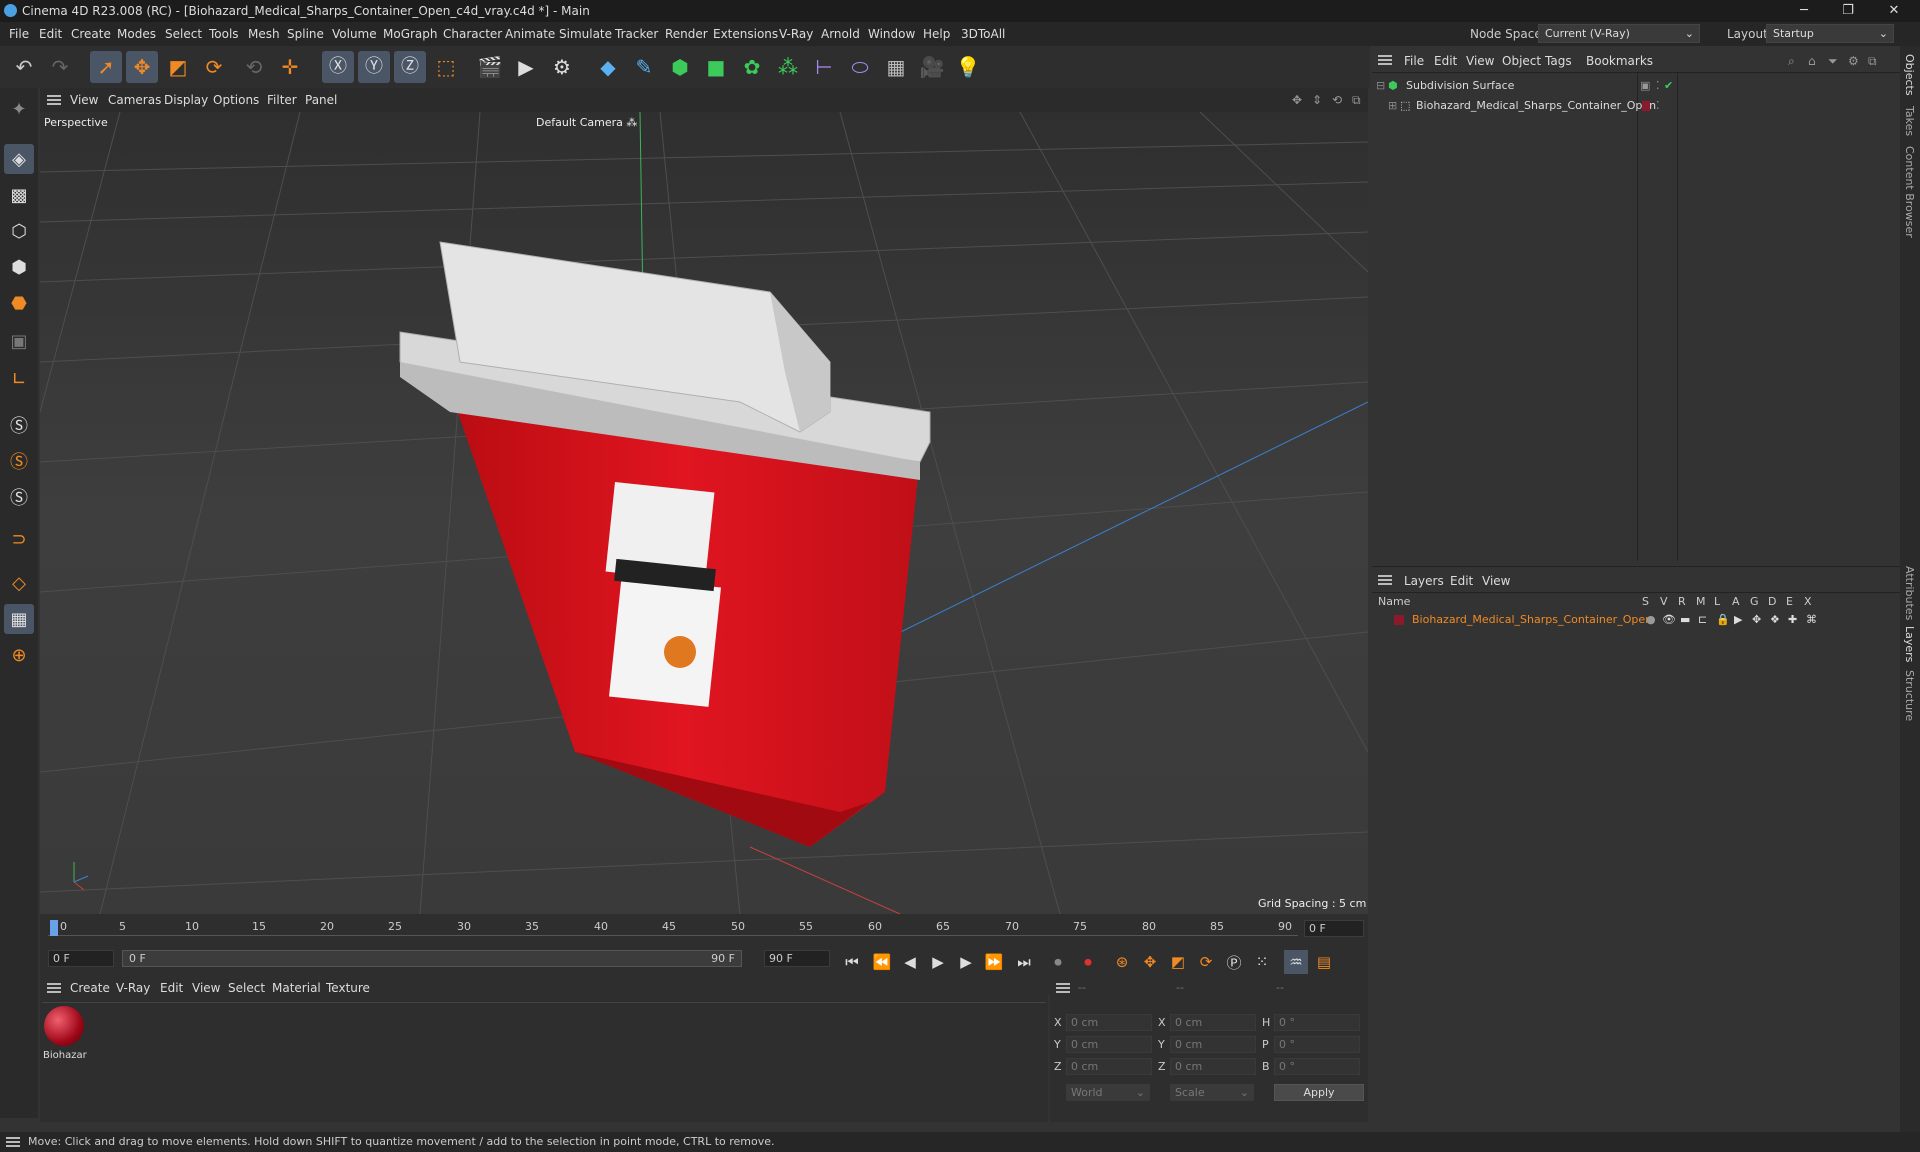  What do you see at coordinates (472, 34) in the screenshot?
I see `menu-character: Character` at bounding box center [472, 34].